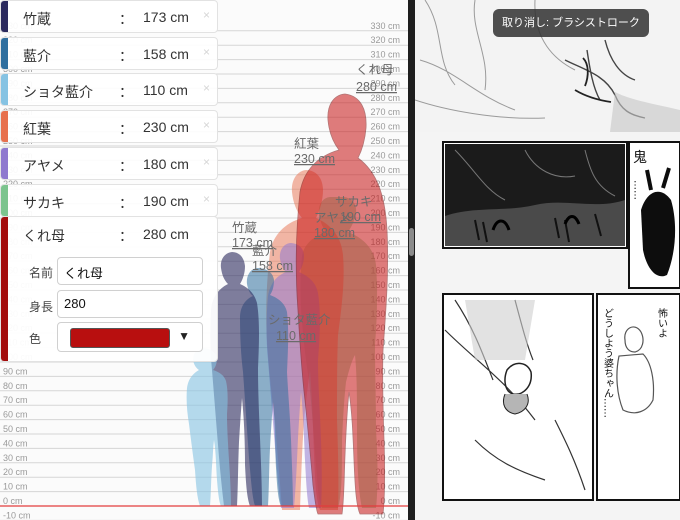 The height and width of the screenshot is (520, 680). What do you see at coordinates (166, 17) in the screenshot?
I see `character-height: 173 cm` at bounding box center [166, 17].